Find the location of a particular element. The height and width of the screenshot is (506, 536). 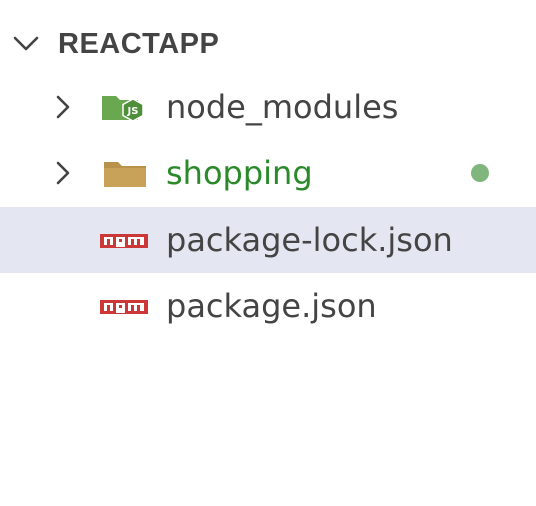

tree-item-label: shopping is located at coordinates (239, 173).